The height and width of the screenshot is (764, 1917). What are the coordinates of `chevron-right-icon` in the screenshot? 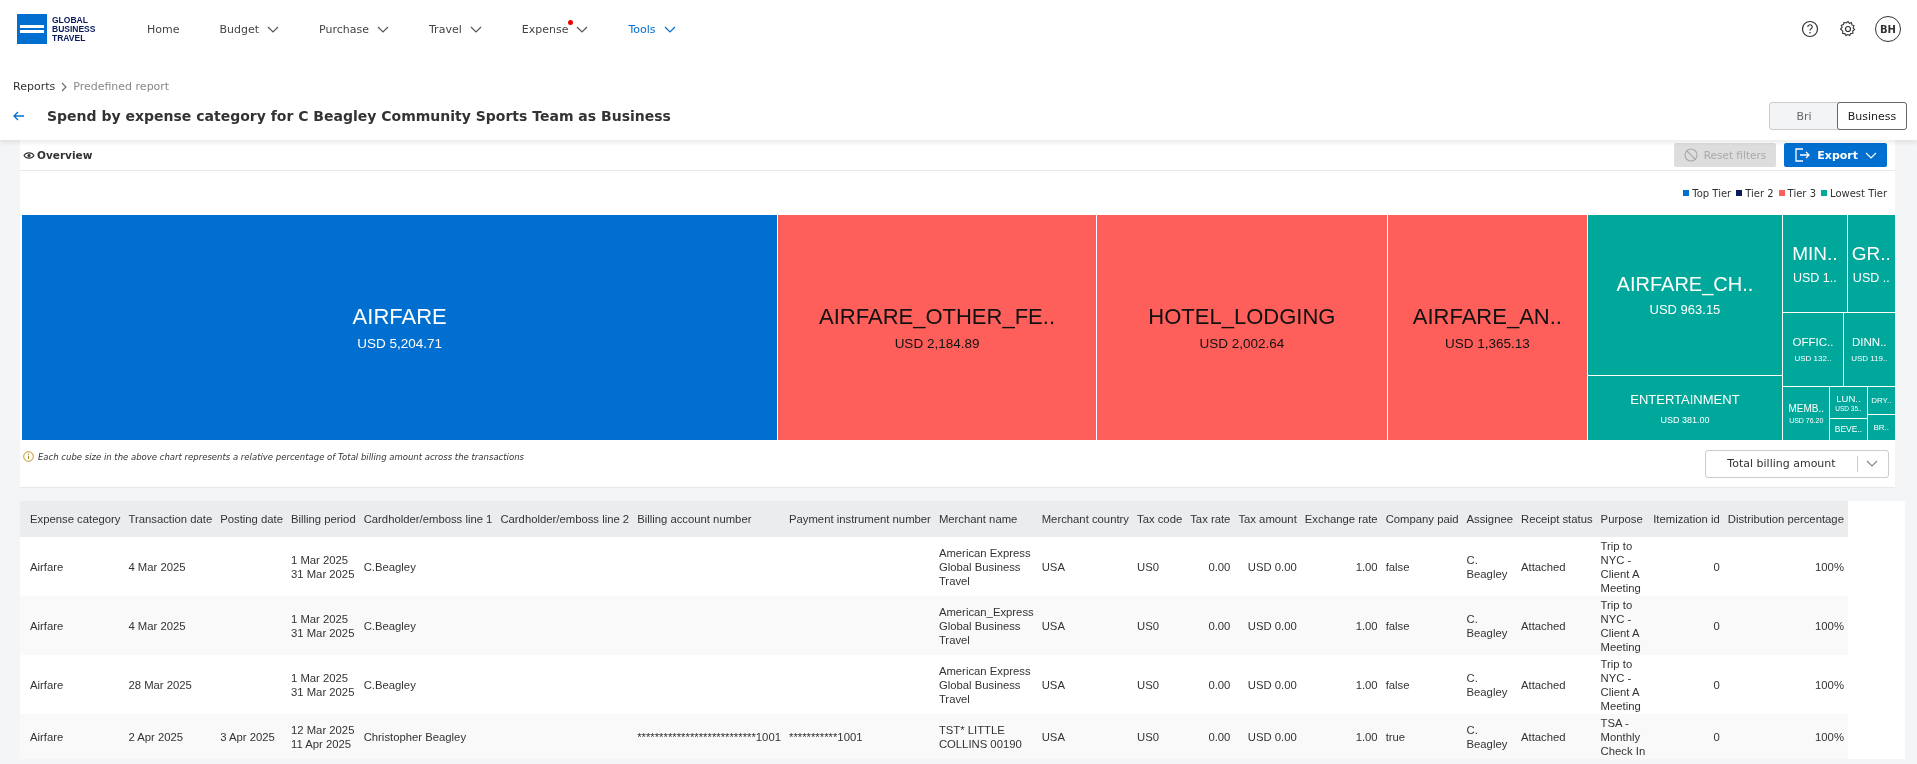 It's located at (64, 86).